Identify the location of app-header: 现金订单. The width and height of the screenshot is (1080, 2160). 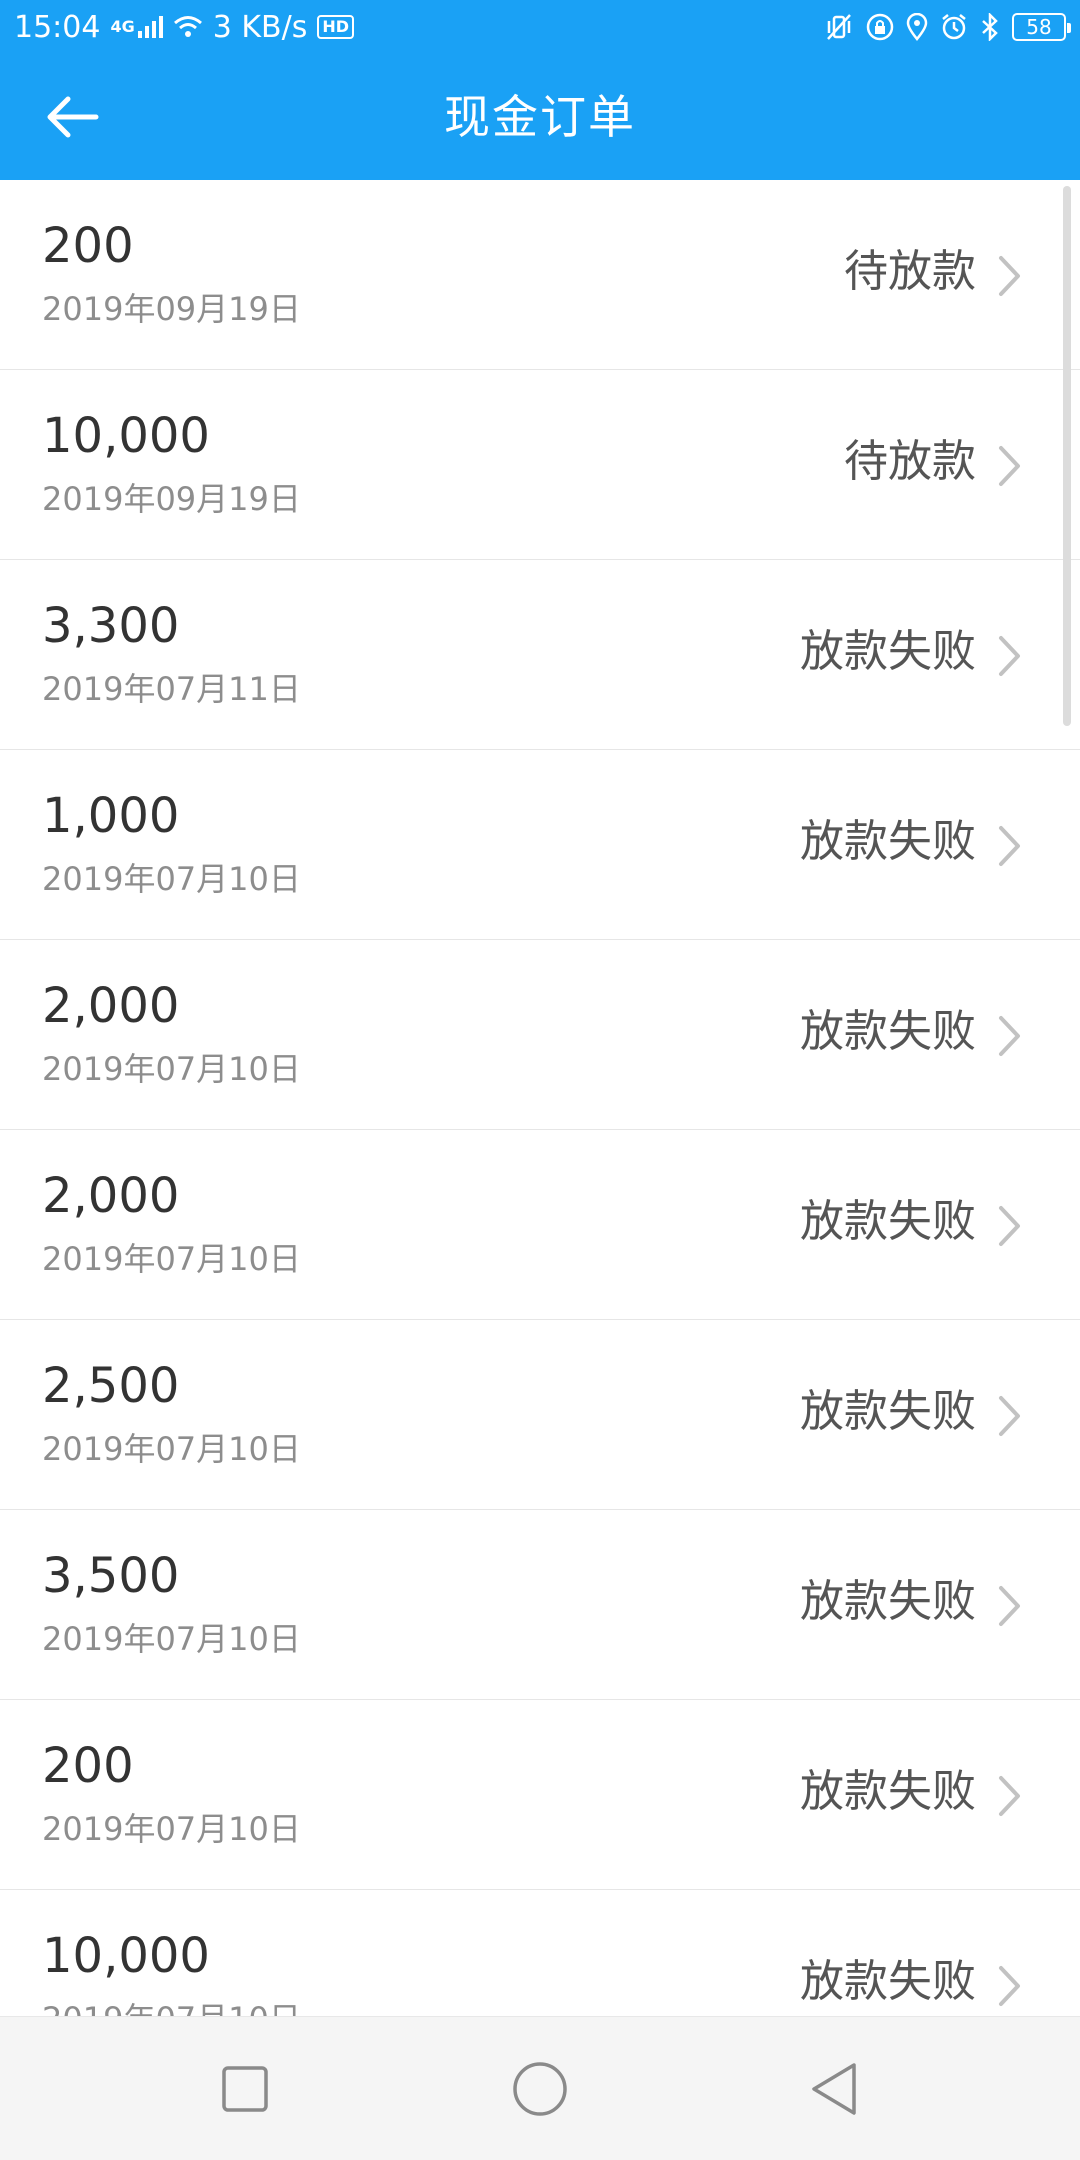
(540, 117).